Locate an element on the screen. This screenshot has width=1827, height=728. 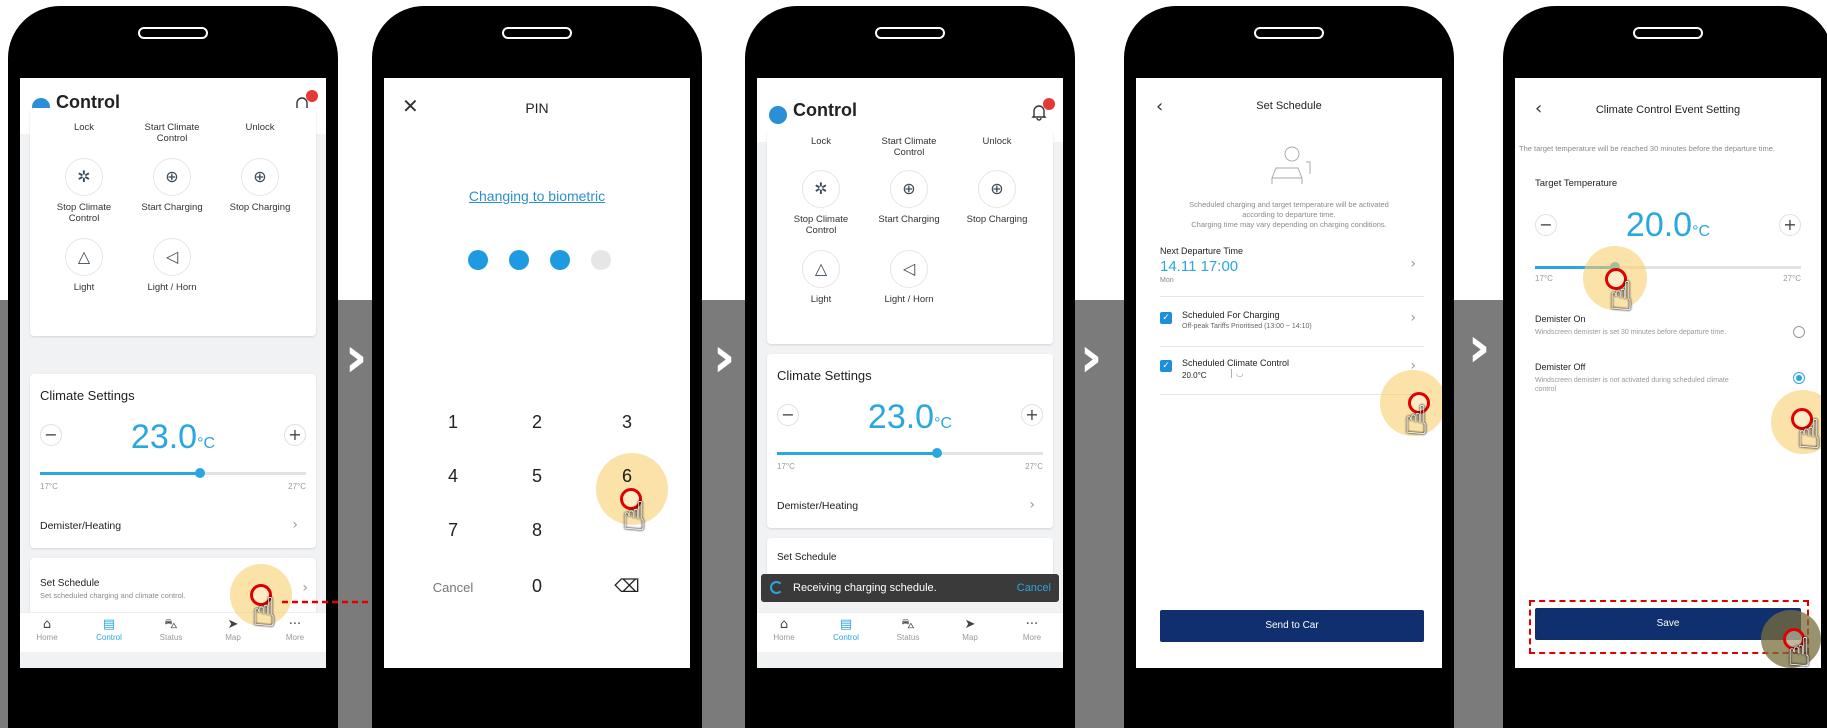
home-icon: ⌂ is located at coordinates (784, 624).